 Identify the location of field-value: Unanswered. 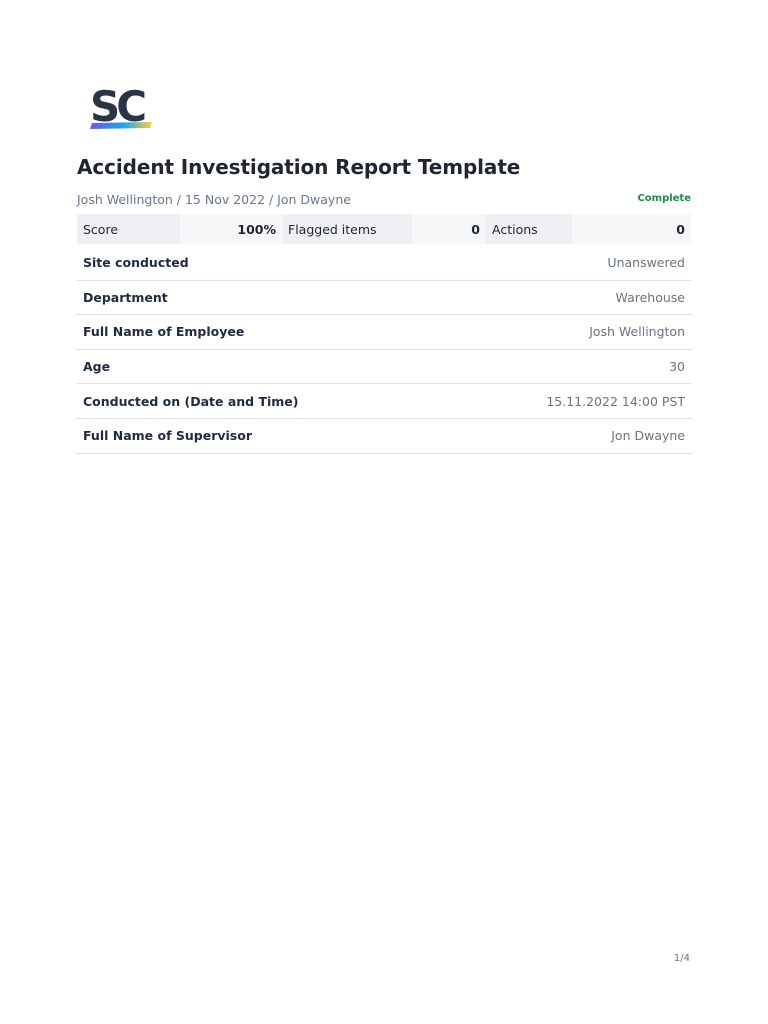
(646, 263).